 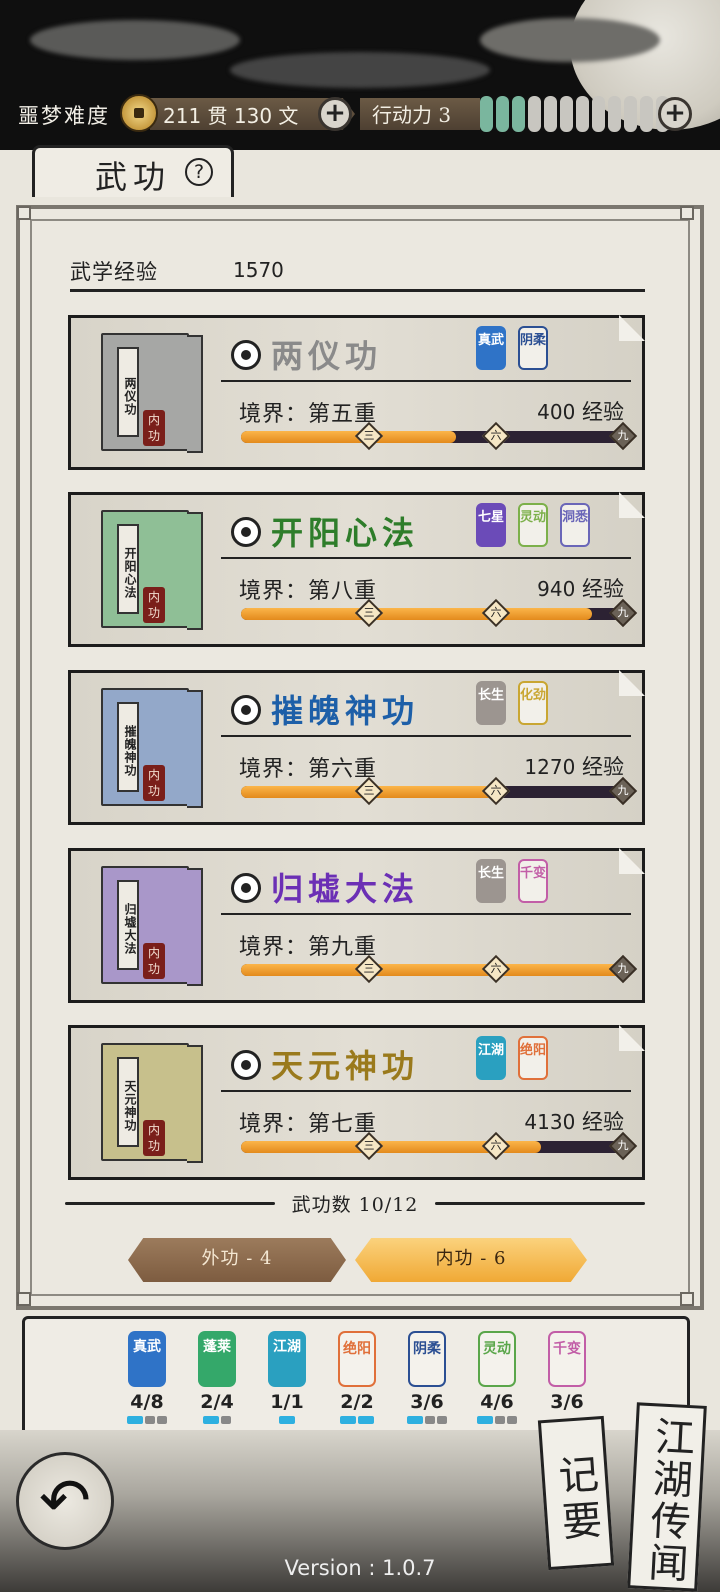 I want to click on tab-martial-arts: 武功 ?, so click(x=133, y=171).